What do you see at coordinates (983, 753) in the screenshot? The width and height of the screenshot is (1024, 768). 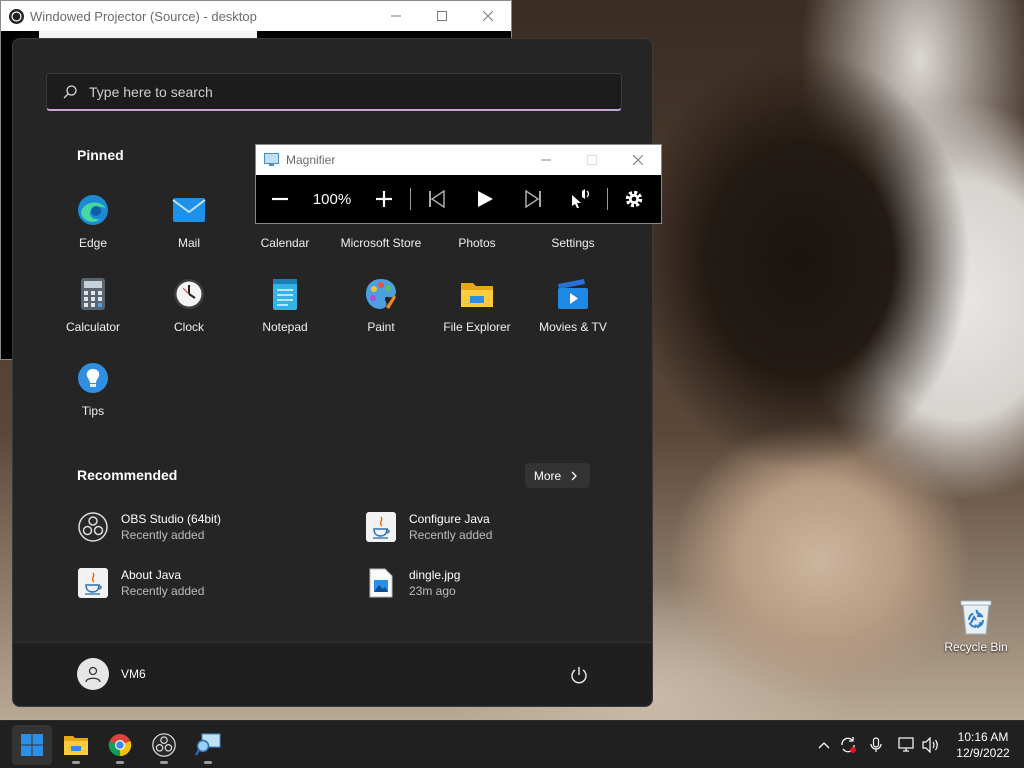 I see `clock-date: 12/9/2022` at bounding box center [983, 753].